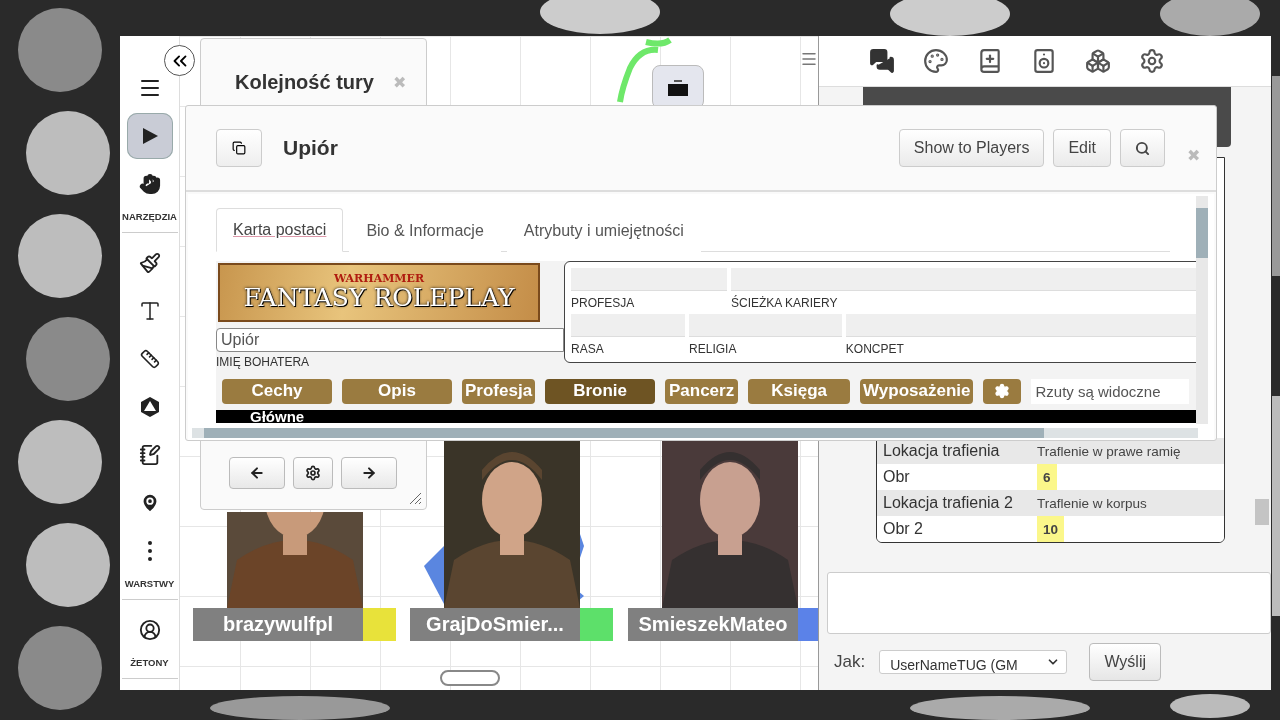 Image resolution: width=1280 pixels, height=720 pixels. Describe the element at coordinates (809, 59) in the screenshot. I see `menu-icon` at that location.